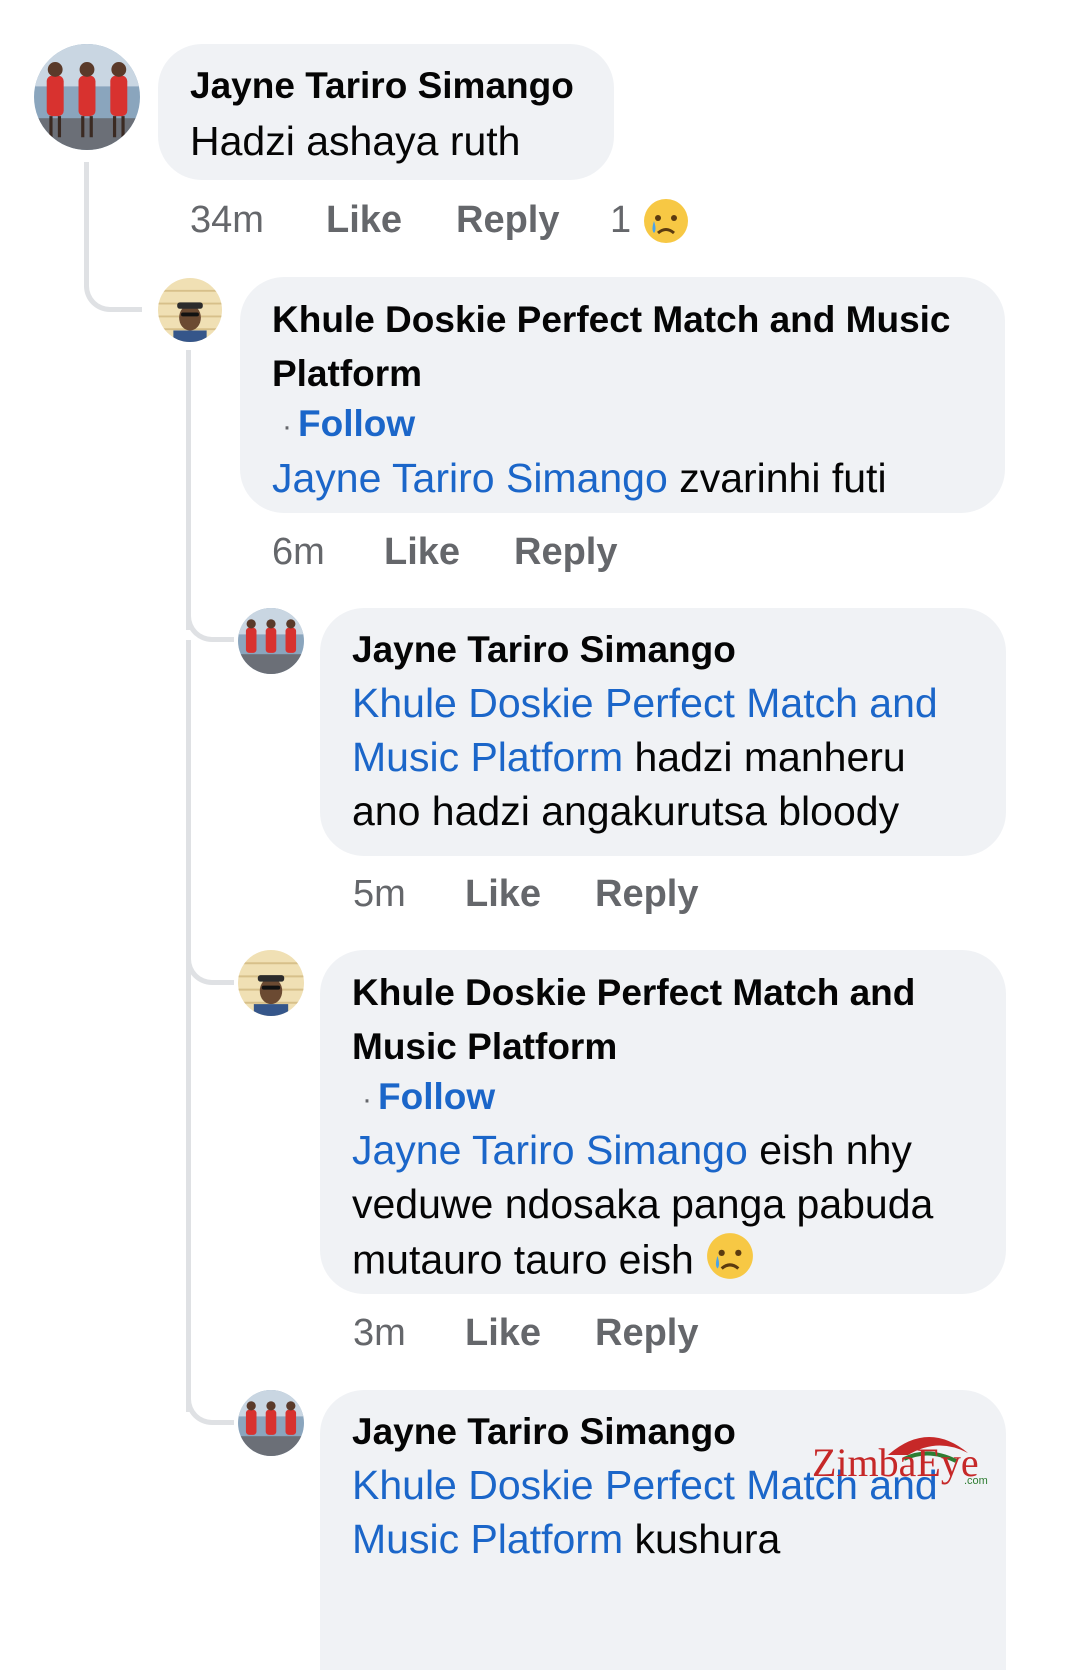 The image size is (1080, 1670). Describe the element at coordinates (645, 703) in the screenshot. I see `mention-link: Khule Doskie Perfect Match and` at that location.